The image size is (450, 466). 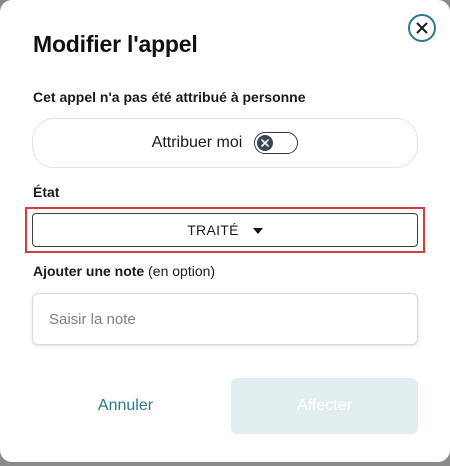 I want to click on caret-down-icon, so click(x=257, y=231).